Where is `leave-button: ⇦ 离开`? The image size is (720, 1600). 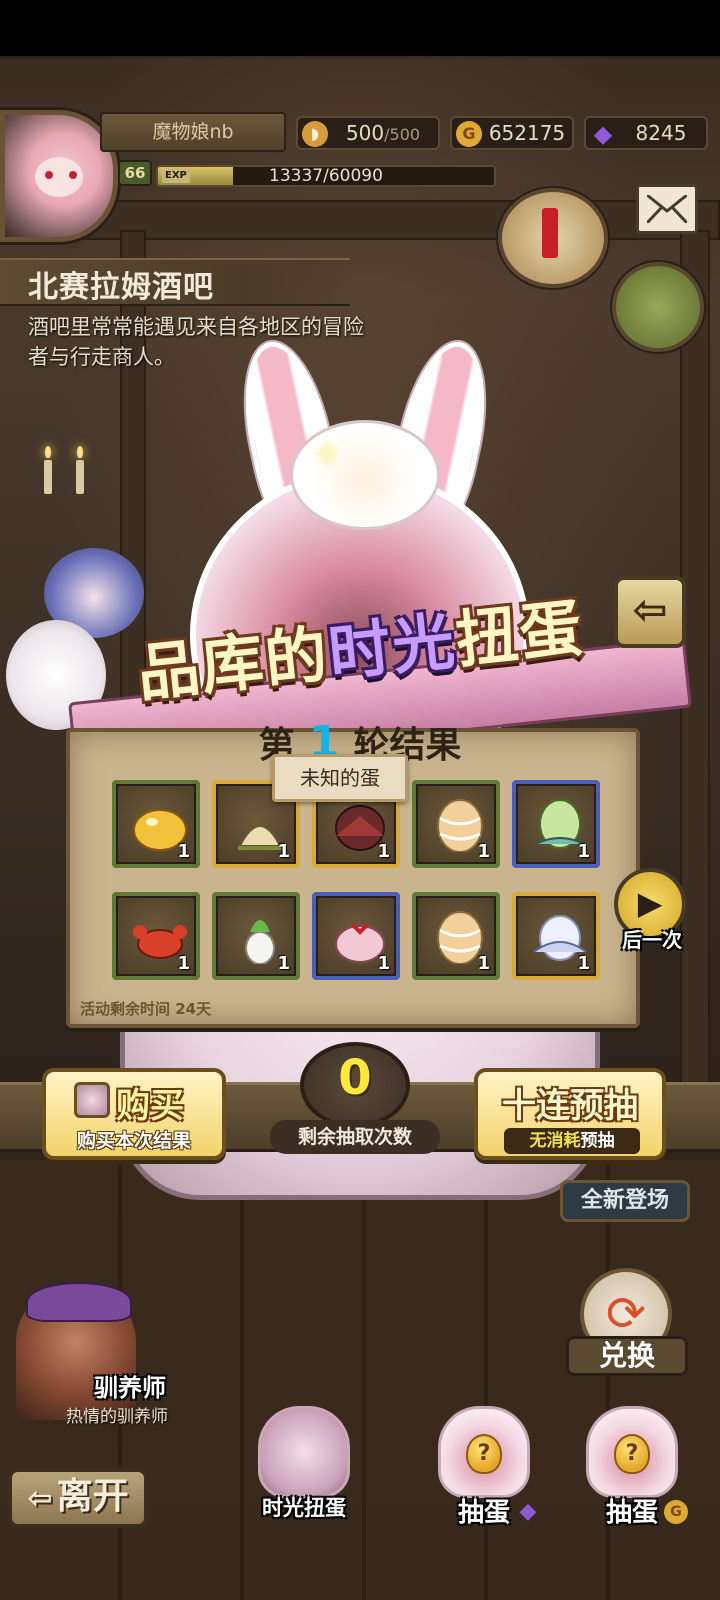
leave-button: ⇦ 离开 is located at coordinates (78, 1498).